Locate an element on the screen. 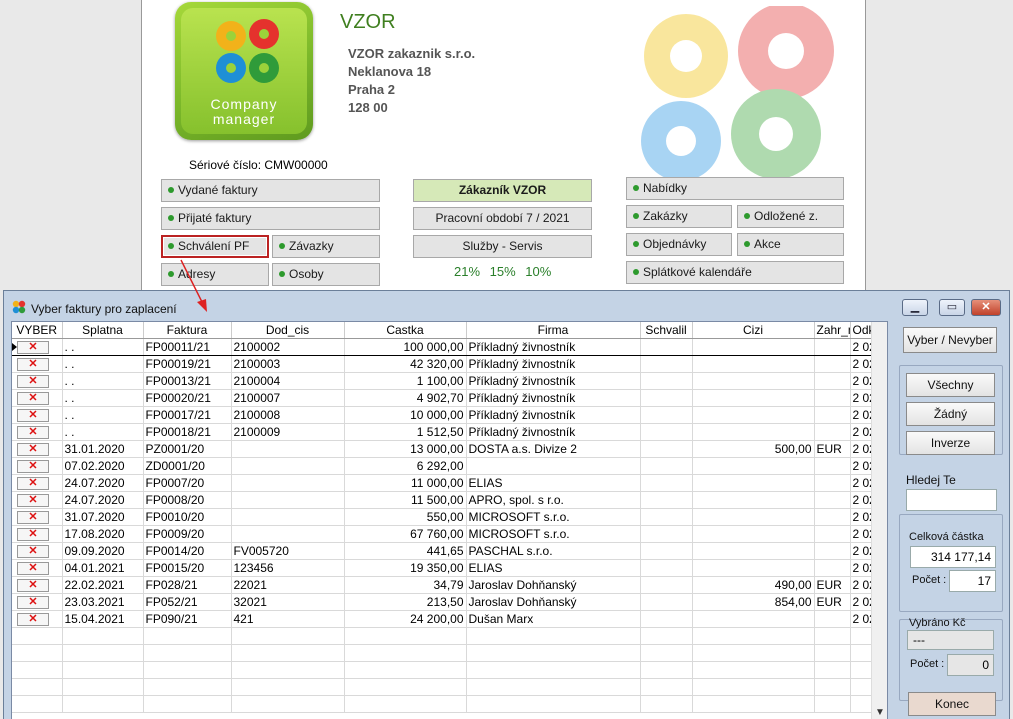 Image resolution: width=1013 pixels, height=719 pixels. column-header: Cizi is located at coordinates (753, 330).